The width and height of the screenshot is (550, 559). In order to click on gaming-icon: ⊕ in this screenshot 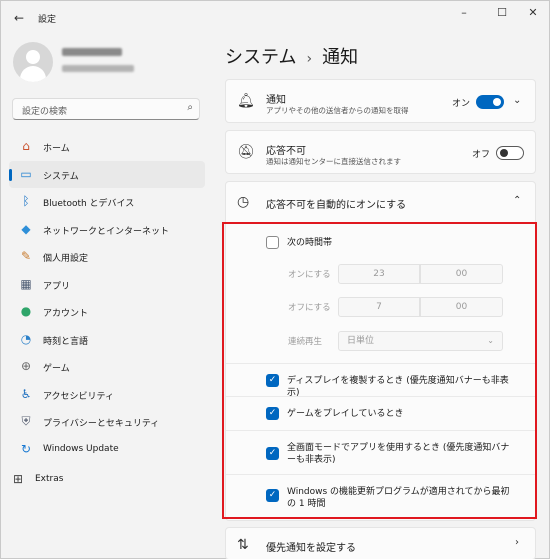, I will do `click(26, 366)`.